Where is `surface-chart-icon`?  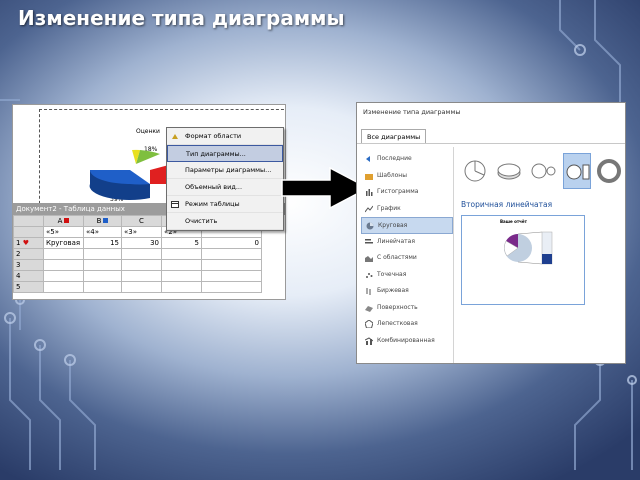
surface-chart-icon is located at coordinates (369, 308).